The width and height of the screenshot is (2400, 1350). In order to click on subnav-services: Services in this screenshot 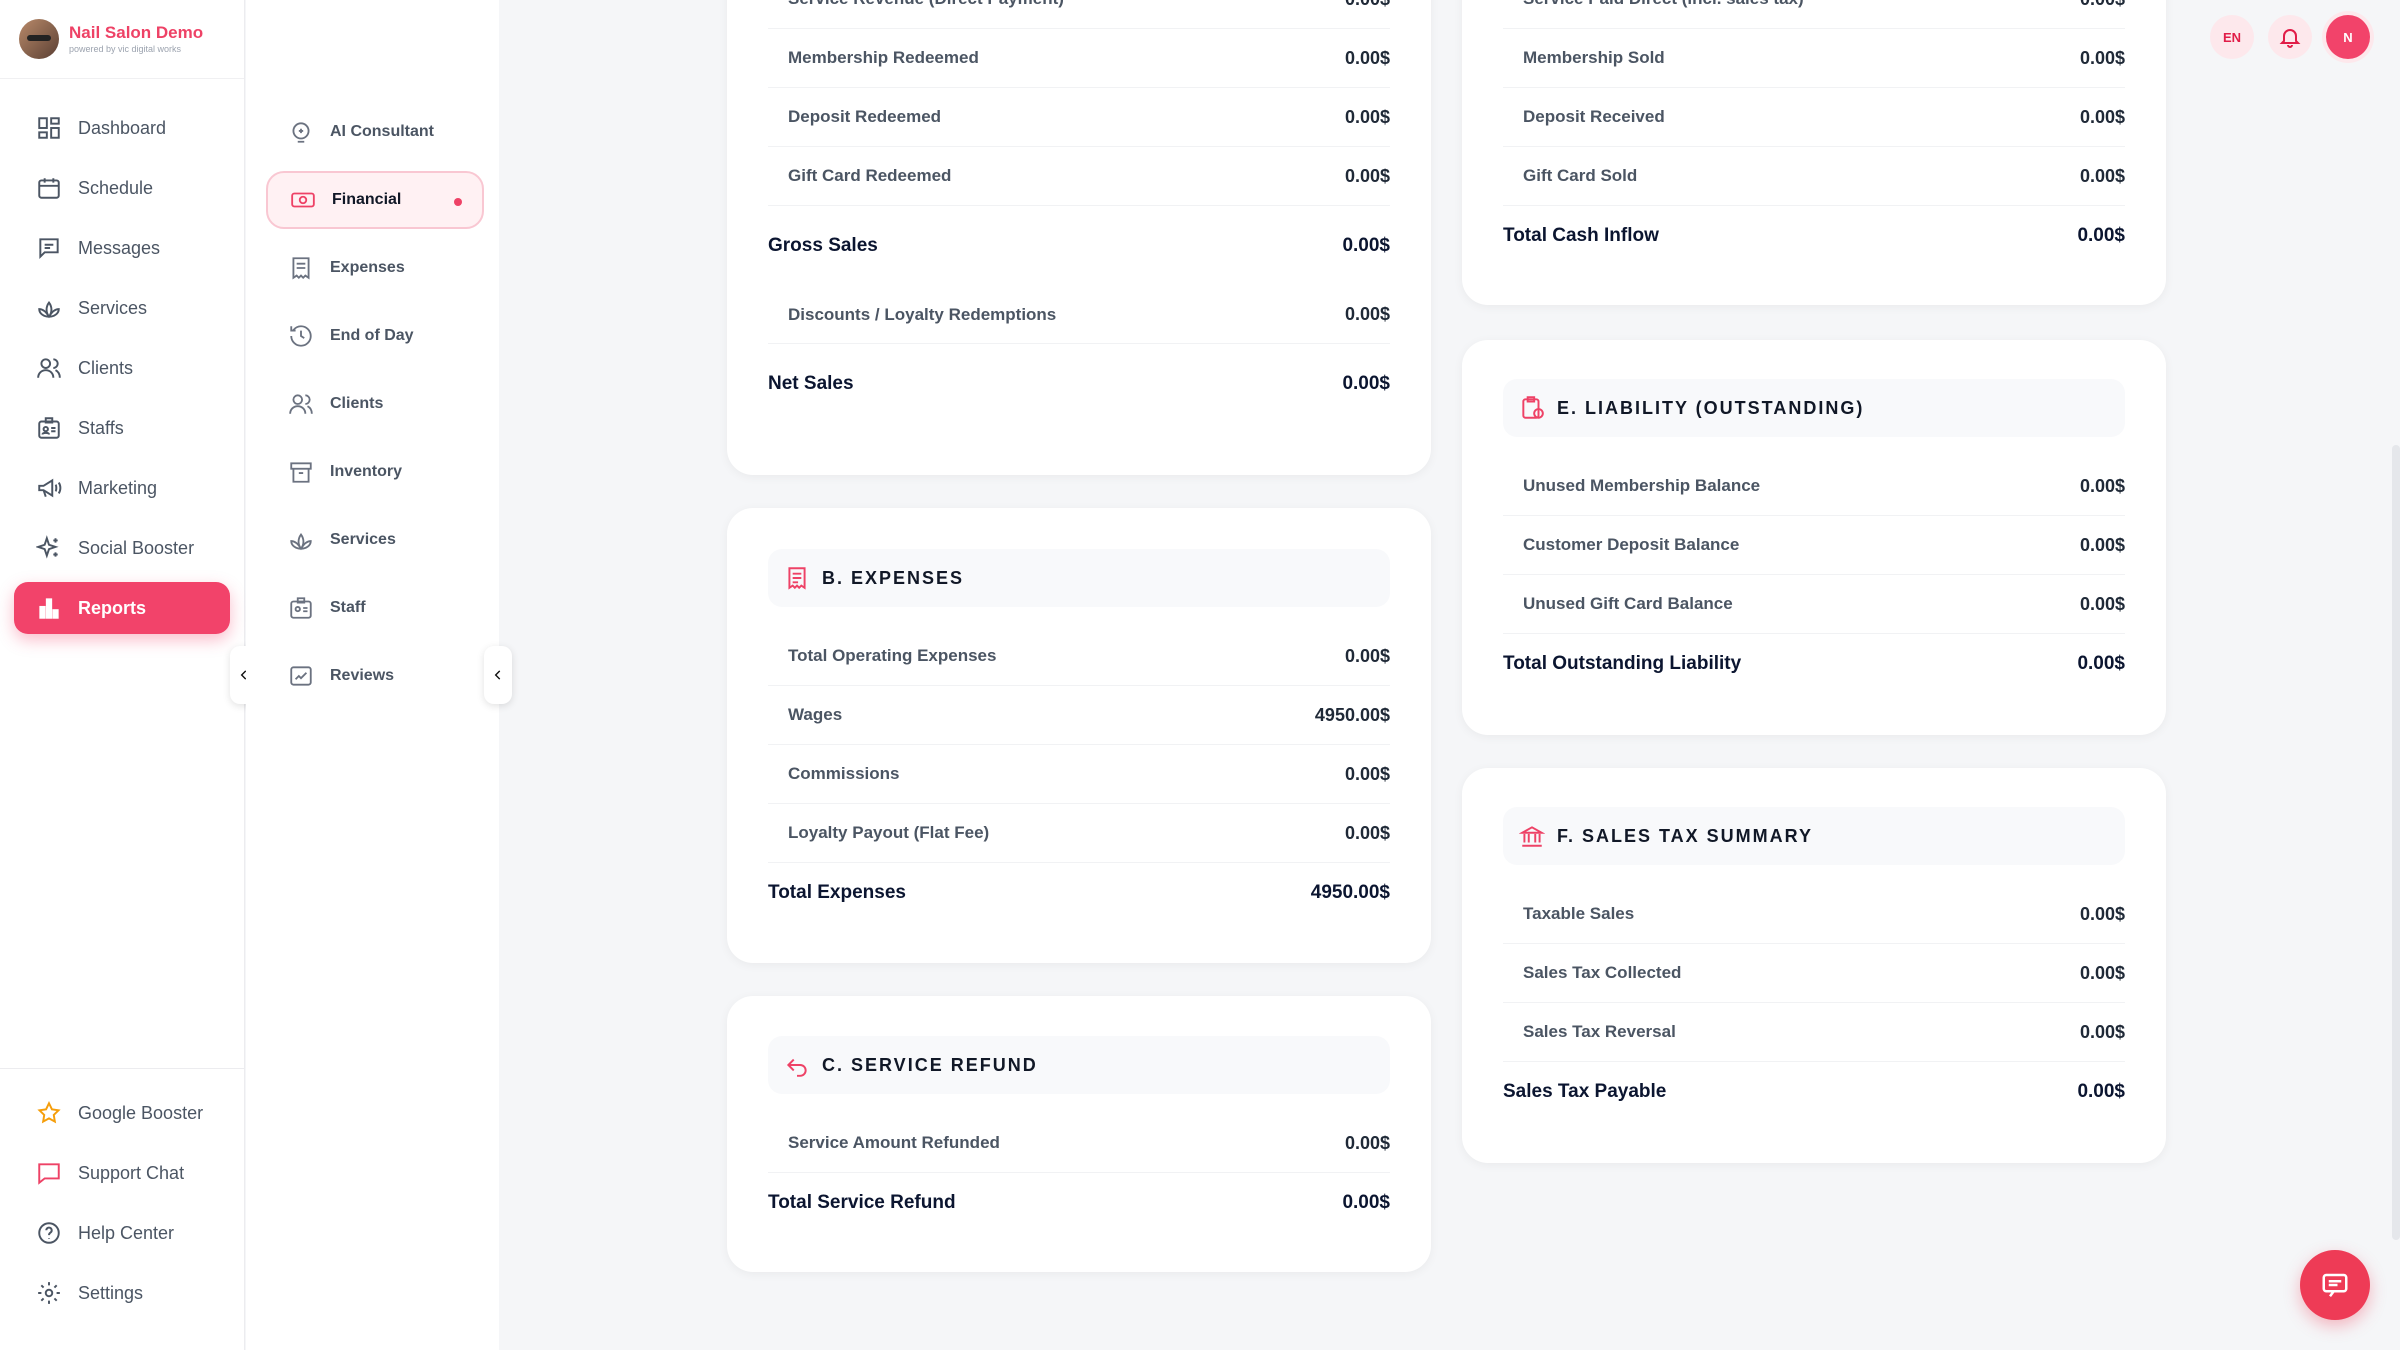, I will do `click(375, 540)`.